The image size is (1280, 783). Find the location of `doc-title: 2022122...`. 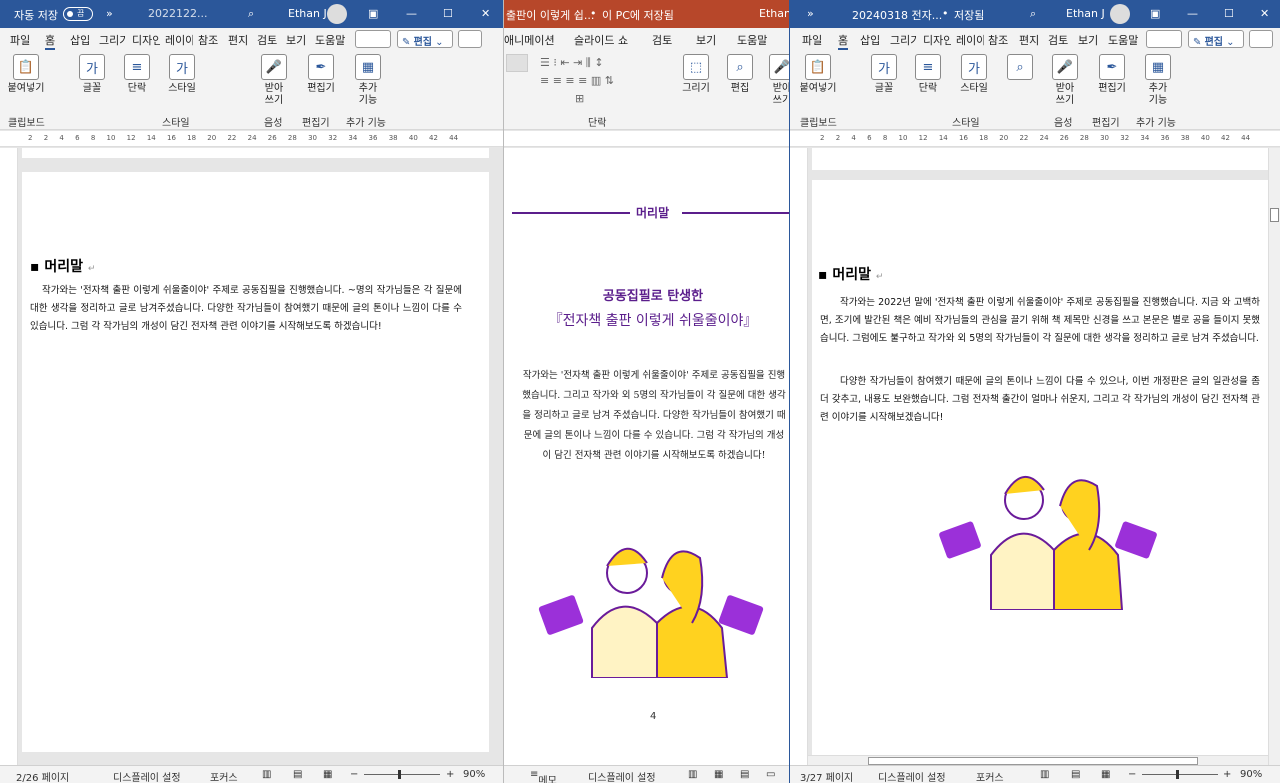

doc-title: 2022122... is located at coordinates (177, 13).